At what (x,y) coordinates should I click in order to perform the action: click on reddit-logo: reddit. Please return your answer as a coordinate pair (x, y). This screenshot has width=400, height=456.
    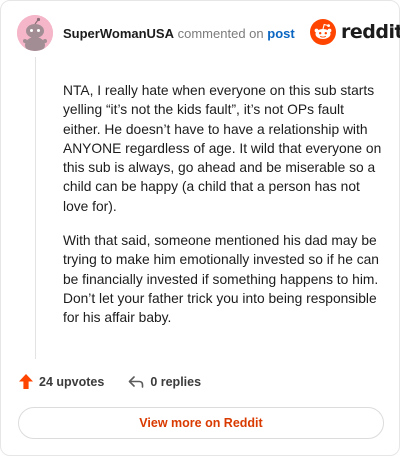
    Looking at the image, I should click on (355, 32).